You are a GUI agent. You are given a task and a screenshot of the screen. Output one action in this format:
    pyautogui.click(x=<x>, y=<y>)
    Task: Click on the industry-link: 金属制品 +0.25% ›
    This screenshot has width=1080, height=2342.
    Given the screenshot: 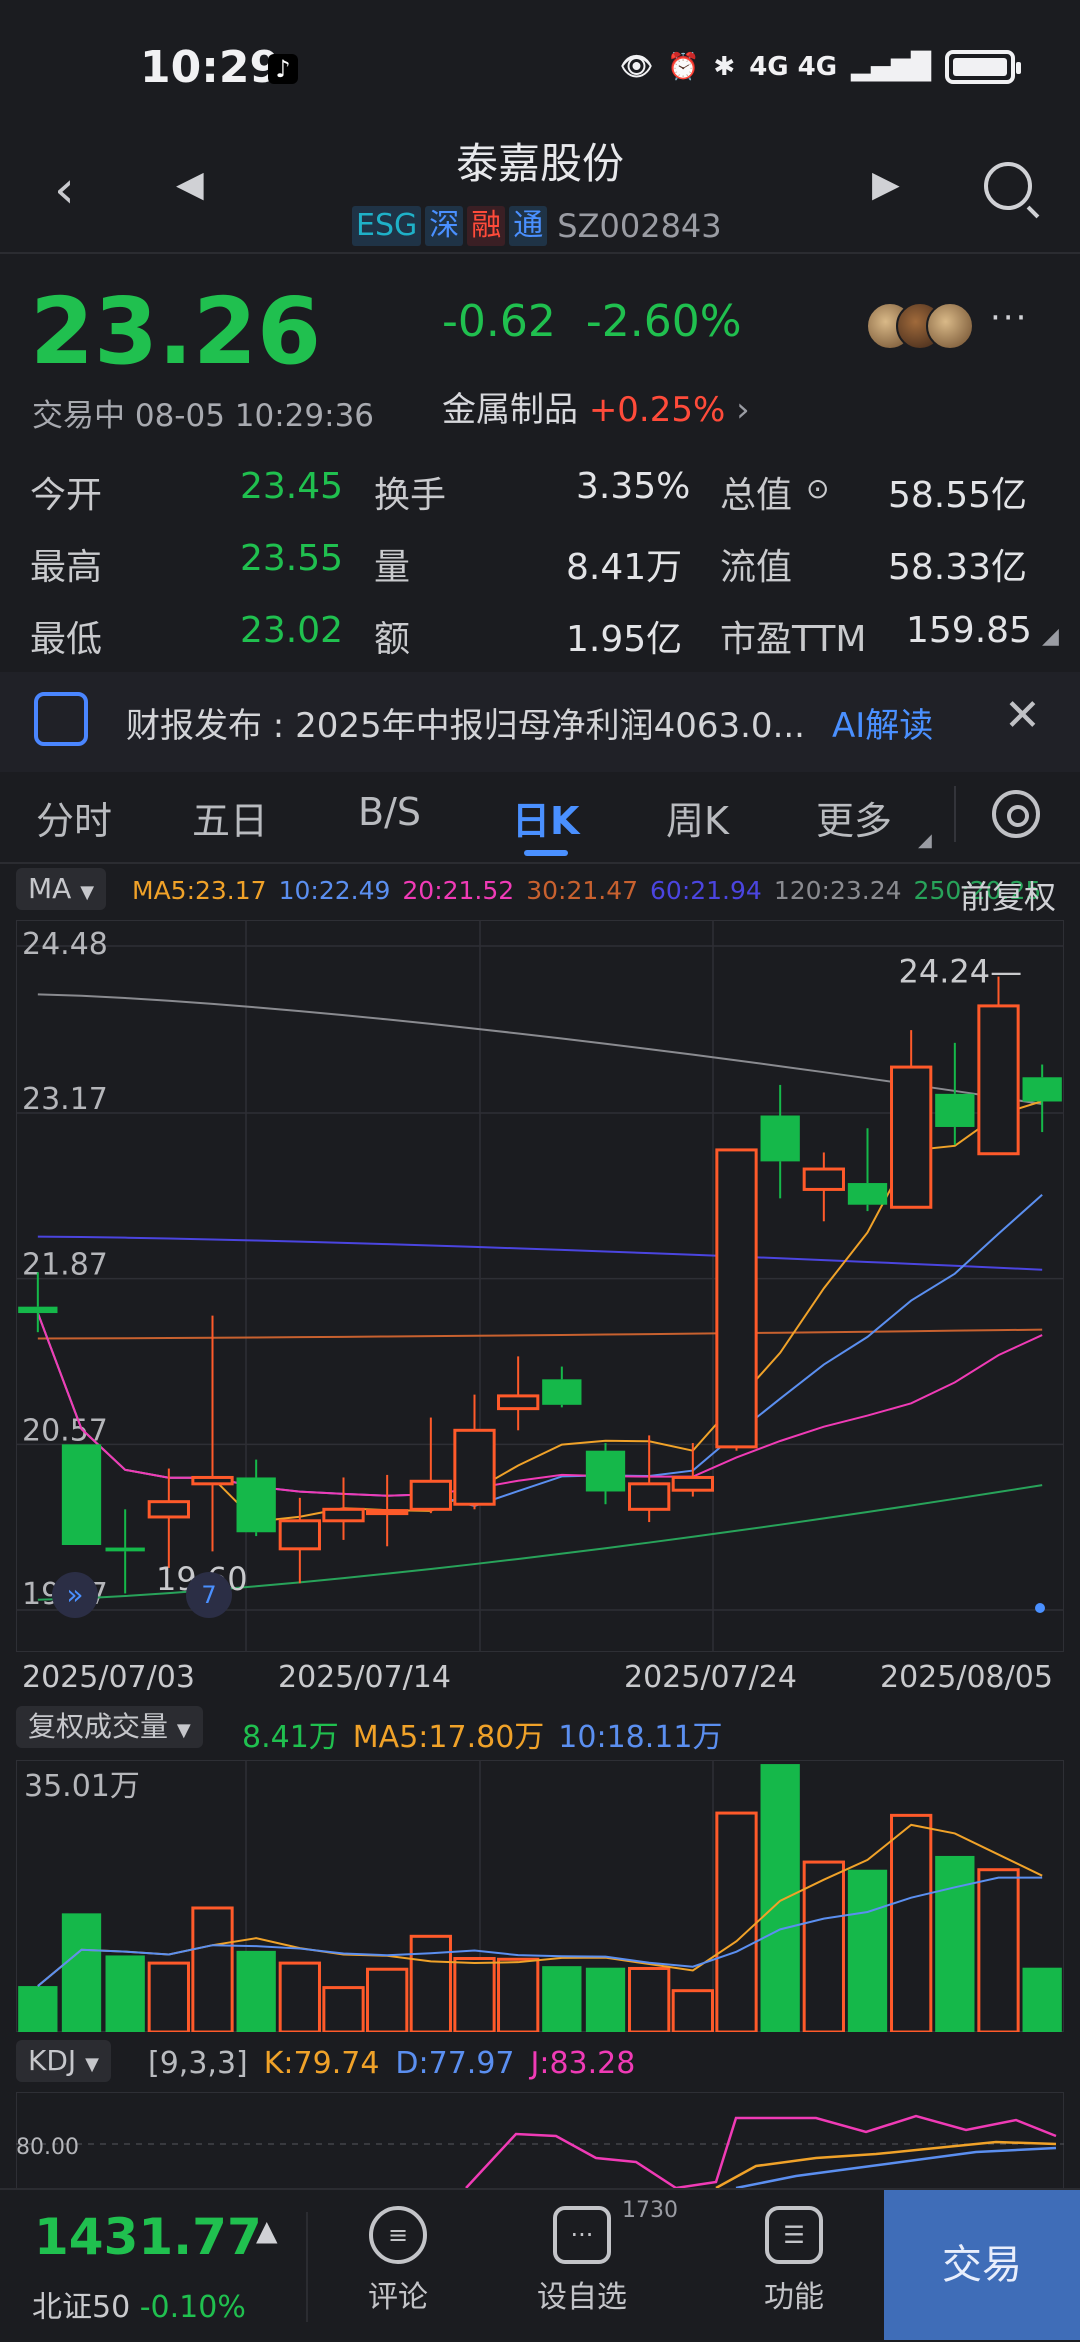 What is the action you would take?
    pyautogui.click(x=596, y=406)
    